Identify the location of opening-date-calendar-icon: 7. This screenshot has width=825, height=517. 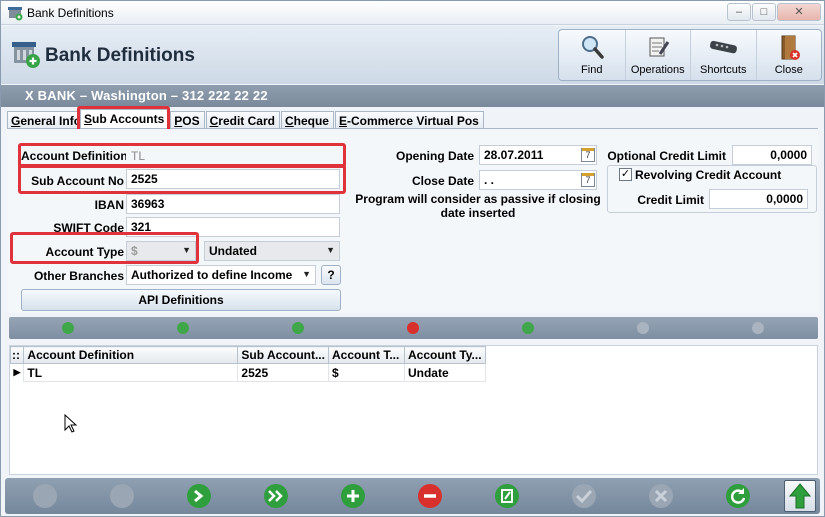
(588, 155).